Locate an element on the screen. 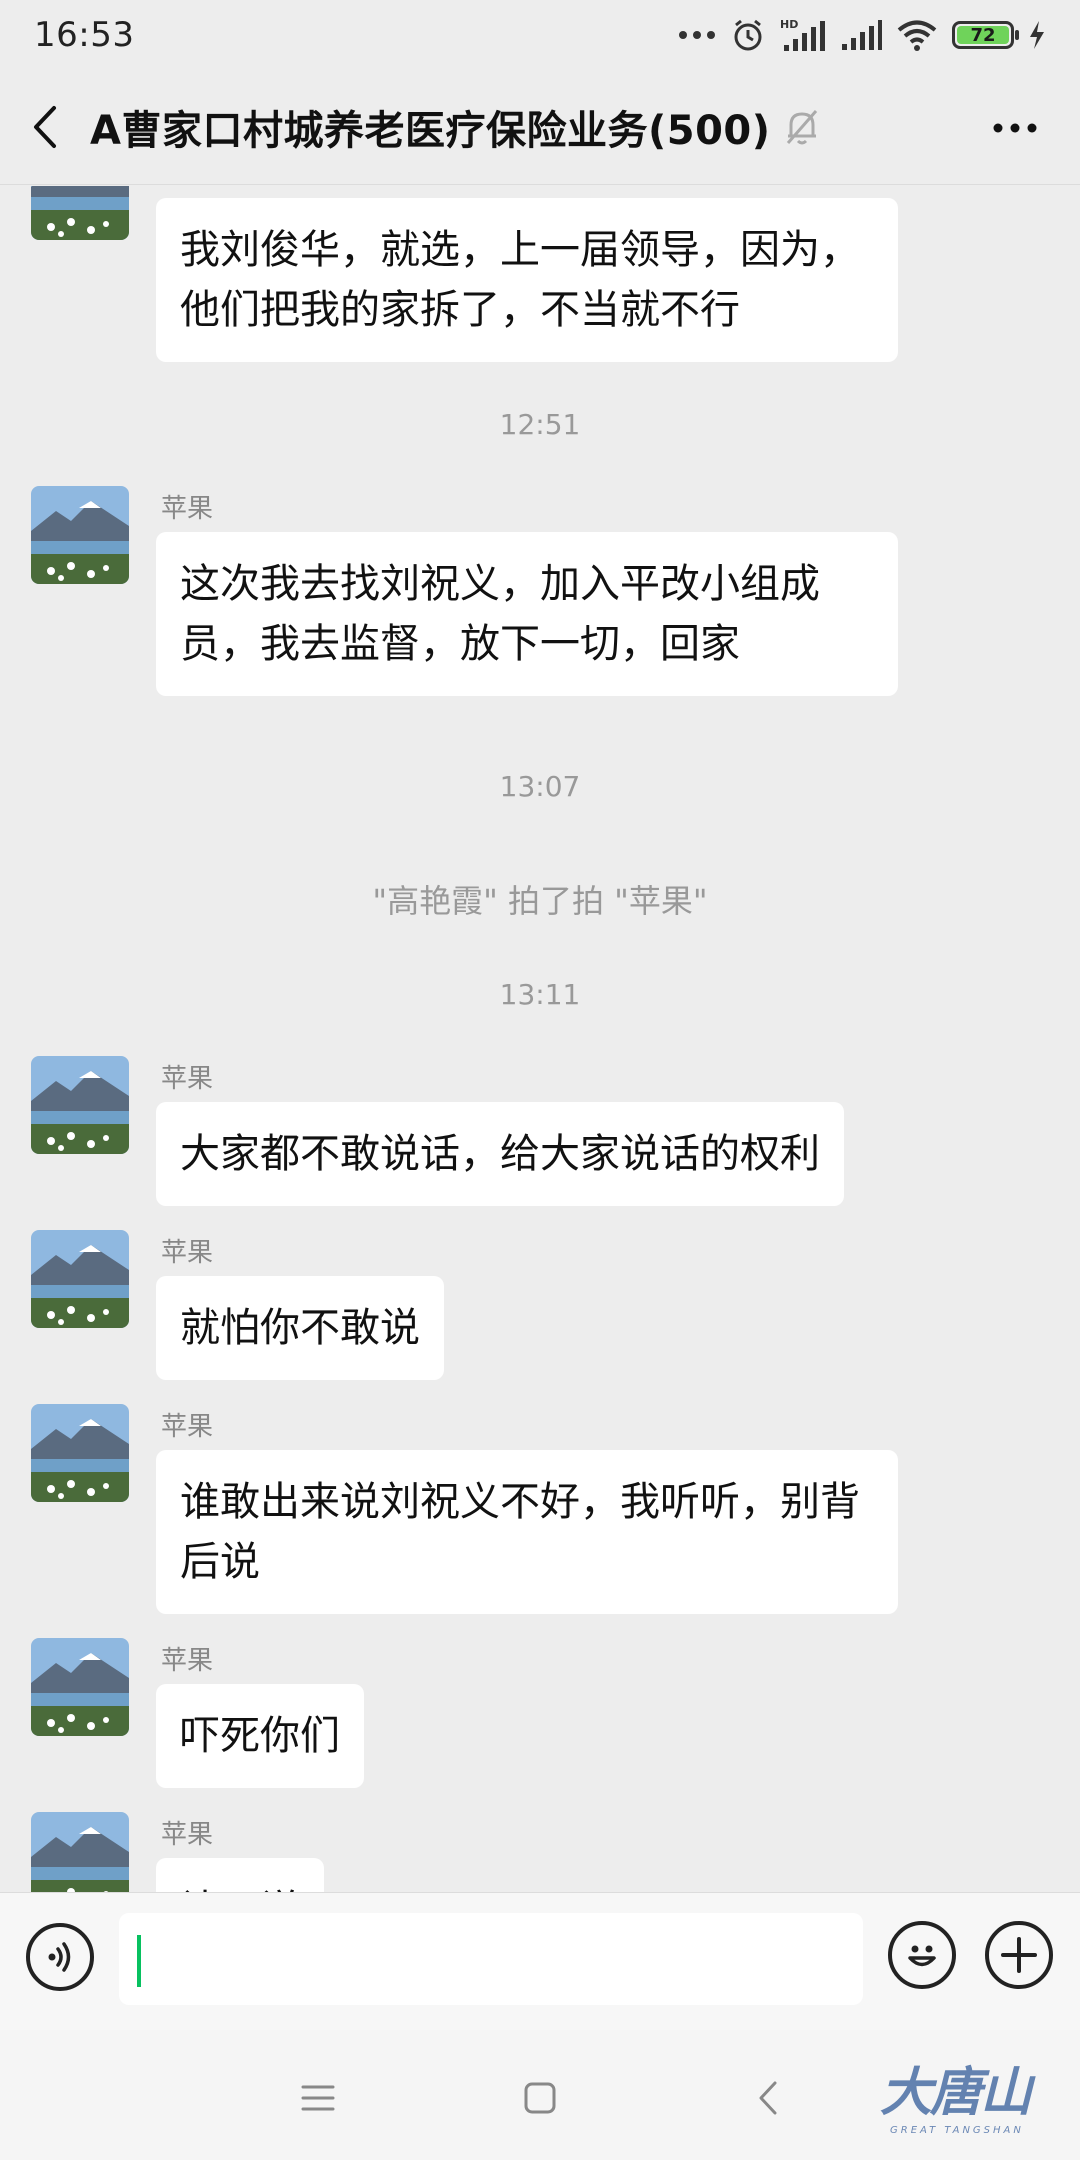  message-bubble: 让习说 is located at coordinates (240, 1875).